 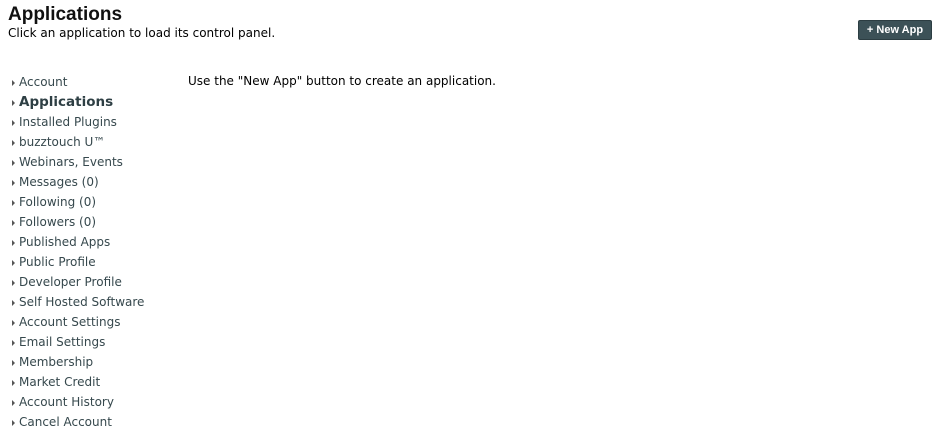 I want to click on sidebar-item-label: Account, so click(x=43, y=82).